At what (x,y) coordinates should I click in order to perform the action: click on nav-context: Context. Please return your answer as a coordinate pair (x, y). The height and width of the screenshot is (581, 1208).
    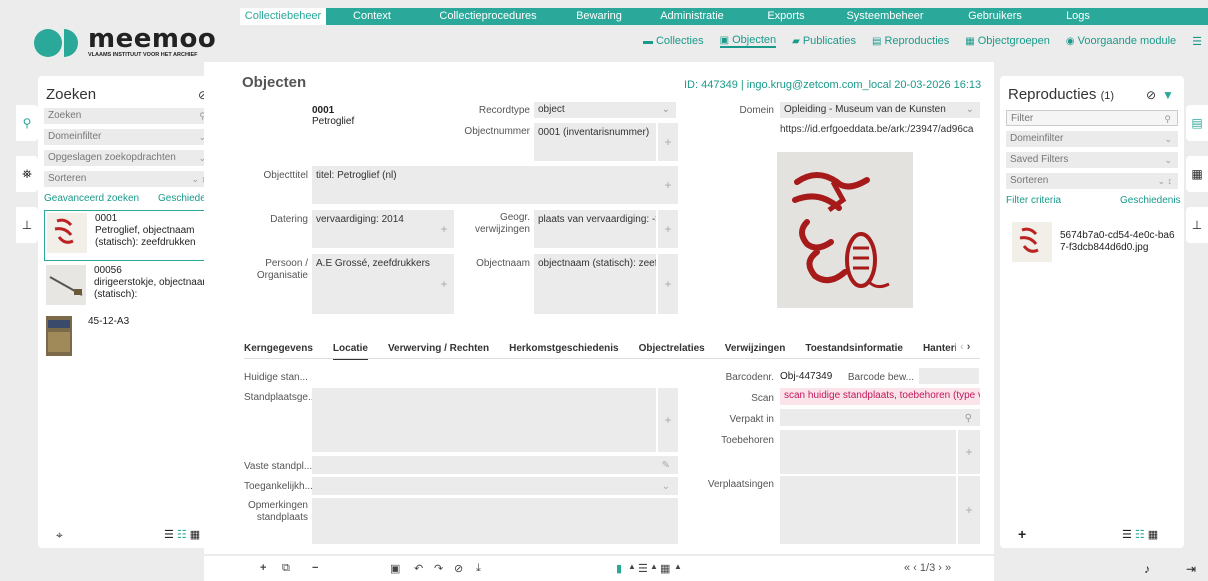
    Looking at the image, I should click on (372, 16).